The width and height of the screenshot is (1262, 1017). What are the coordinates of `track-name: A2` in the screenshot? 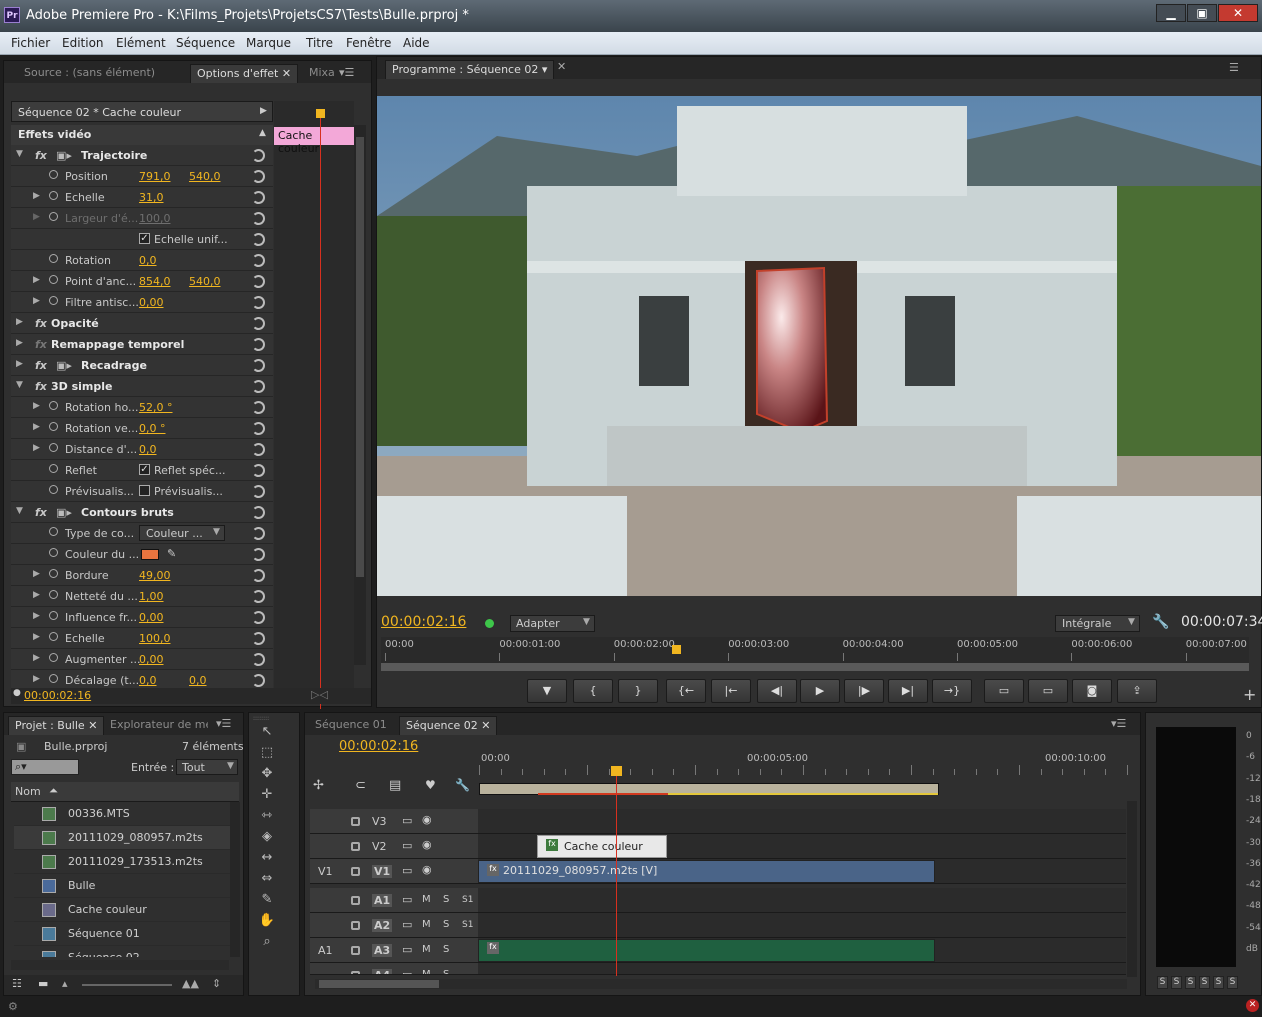 It's located at (382, 925).